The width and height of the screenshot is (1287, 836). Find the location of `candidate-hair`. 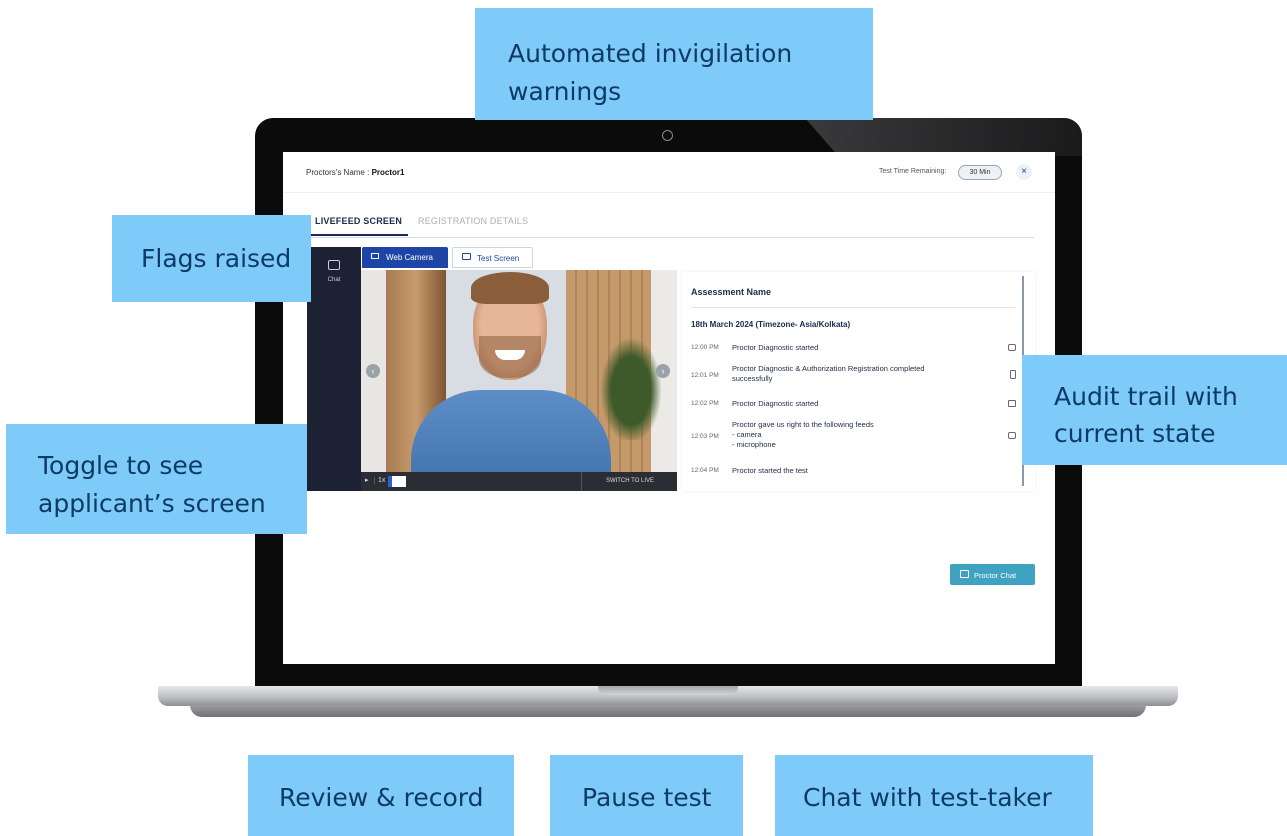

candidate-hair is located at coordinates (510, 288).